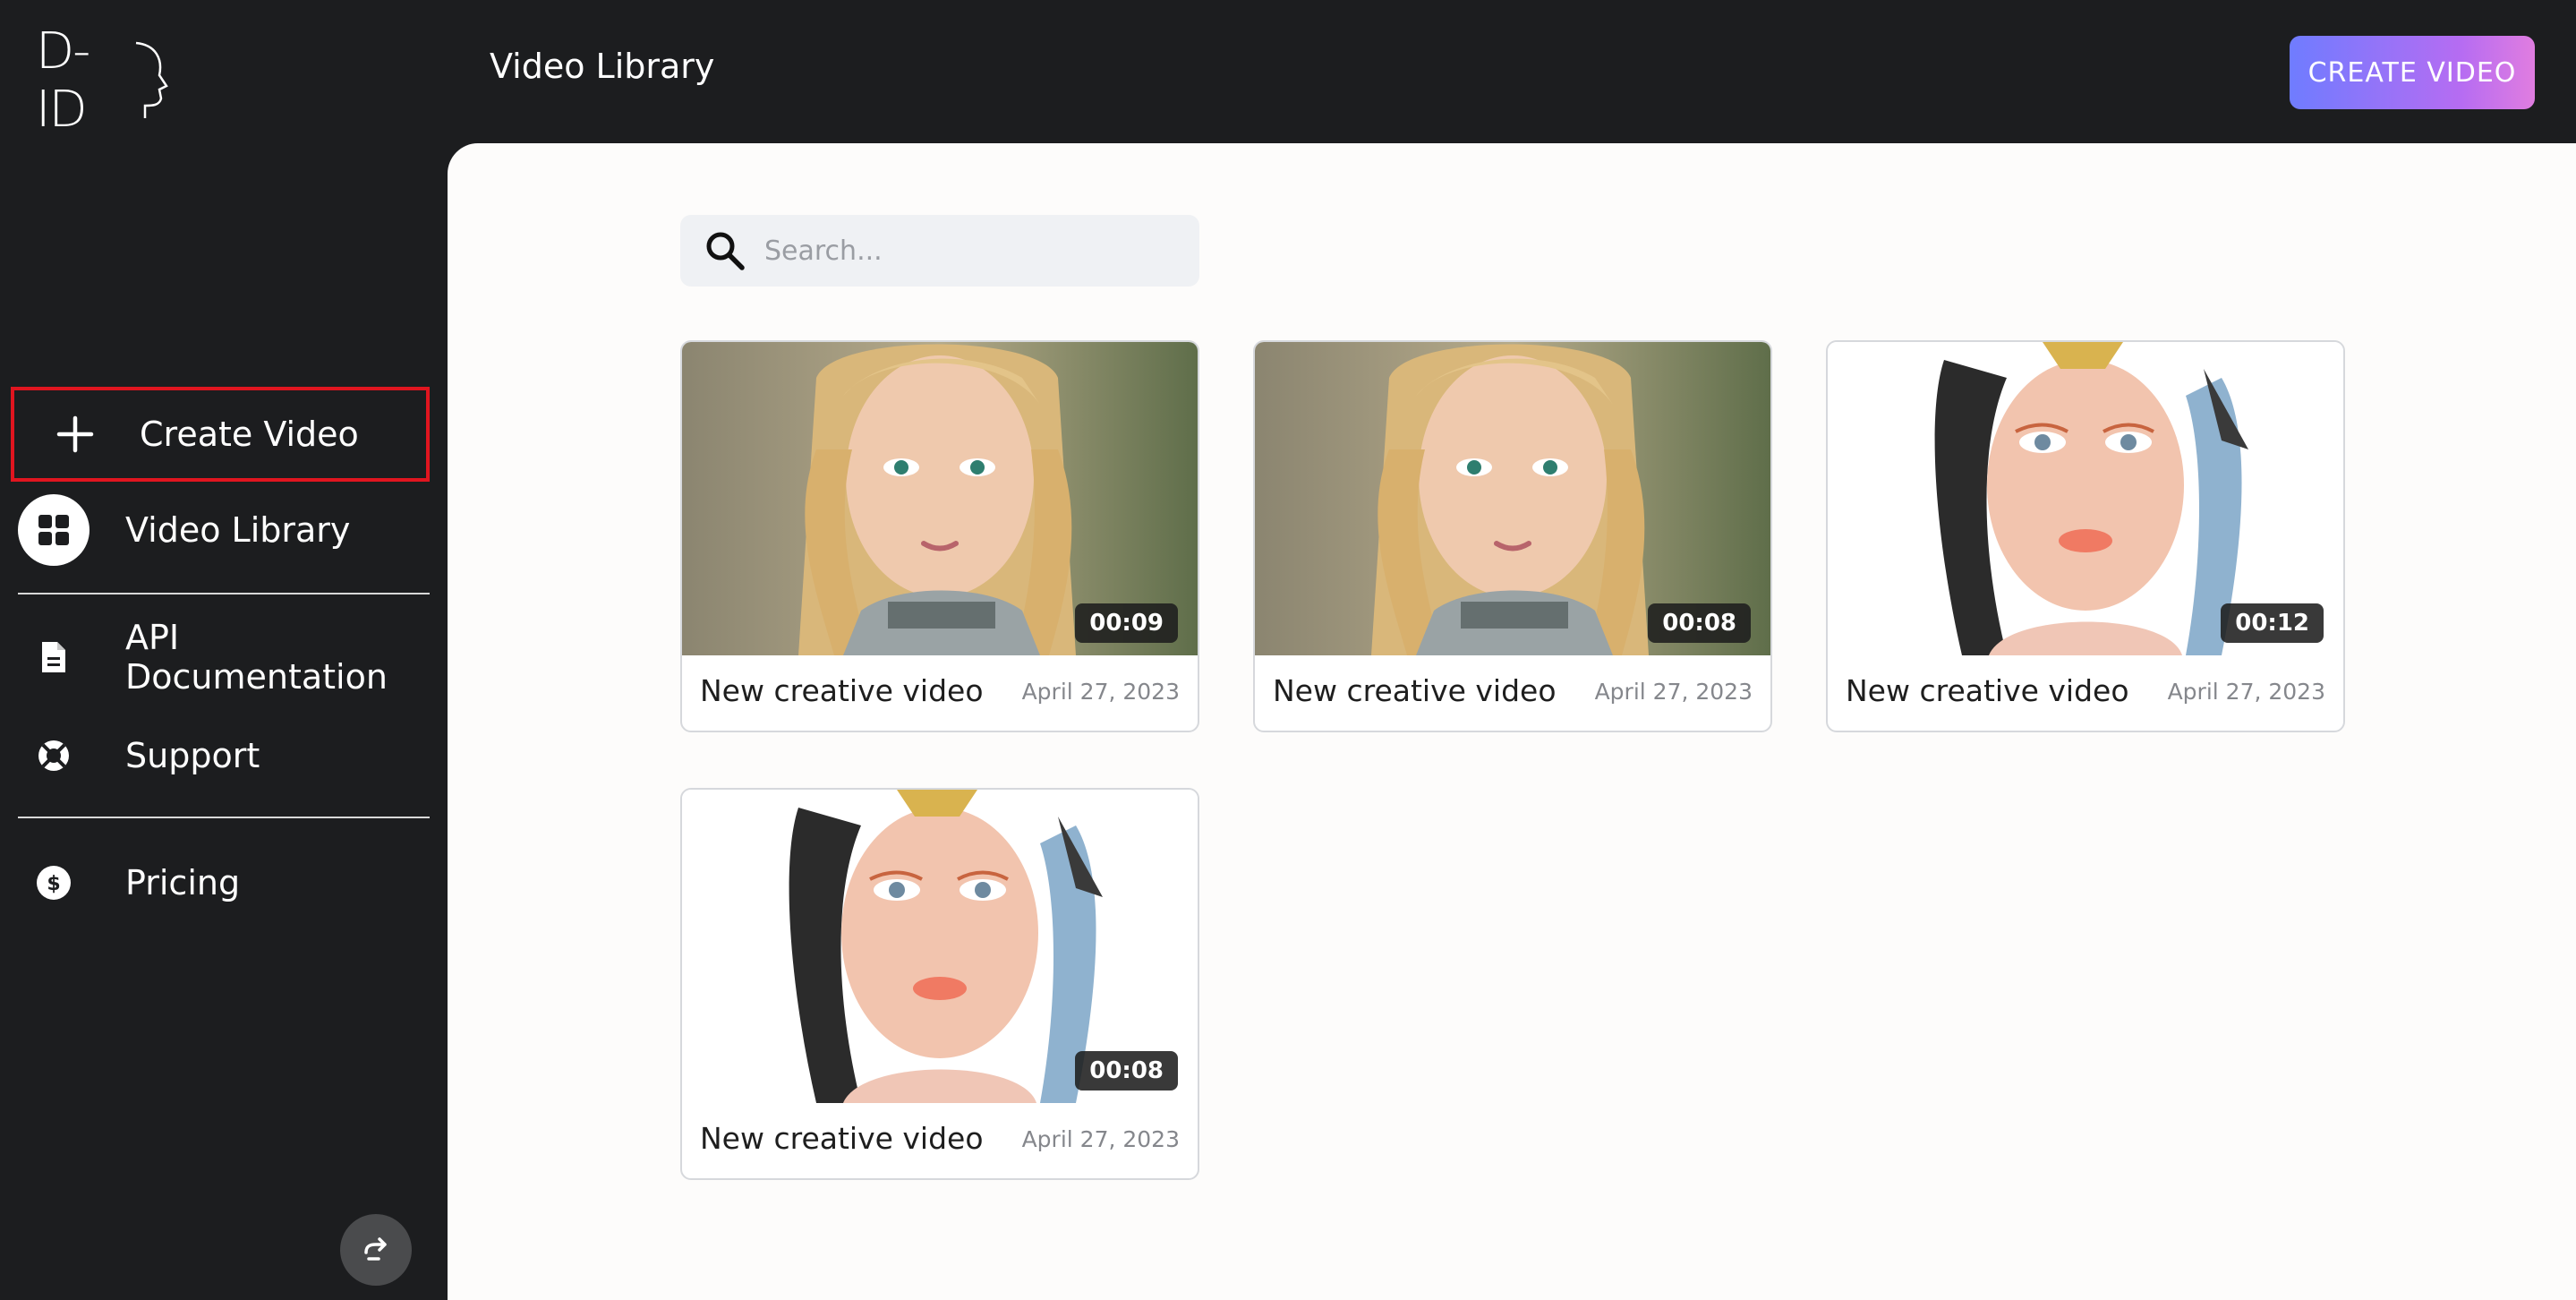  I want to click on redo-arrow-icon, so click(375, 1249).